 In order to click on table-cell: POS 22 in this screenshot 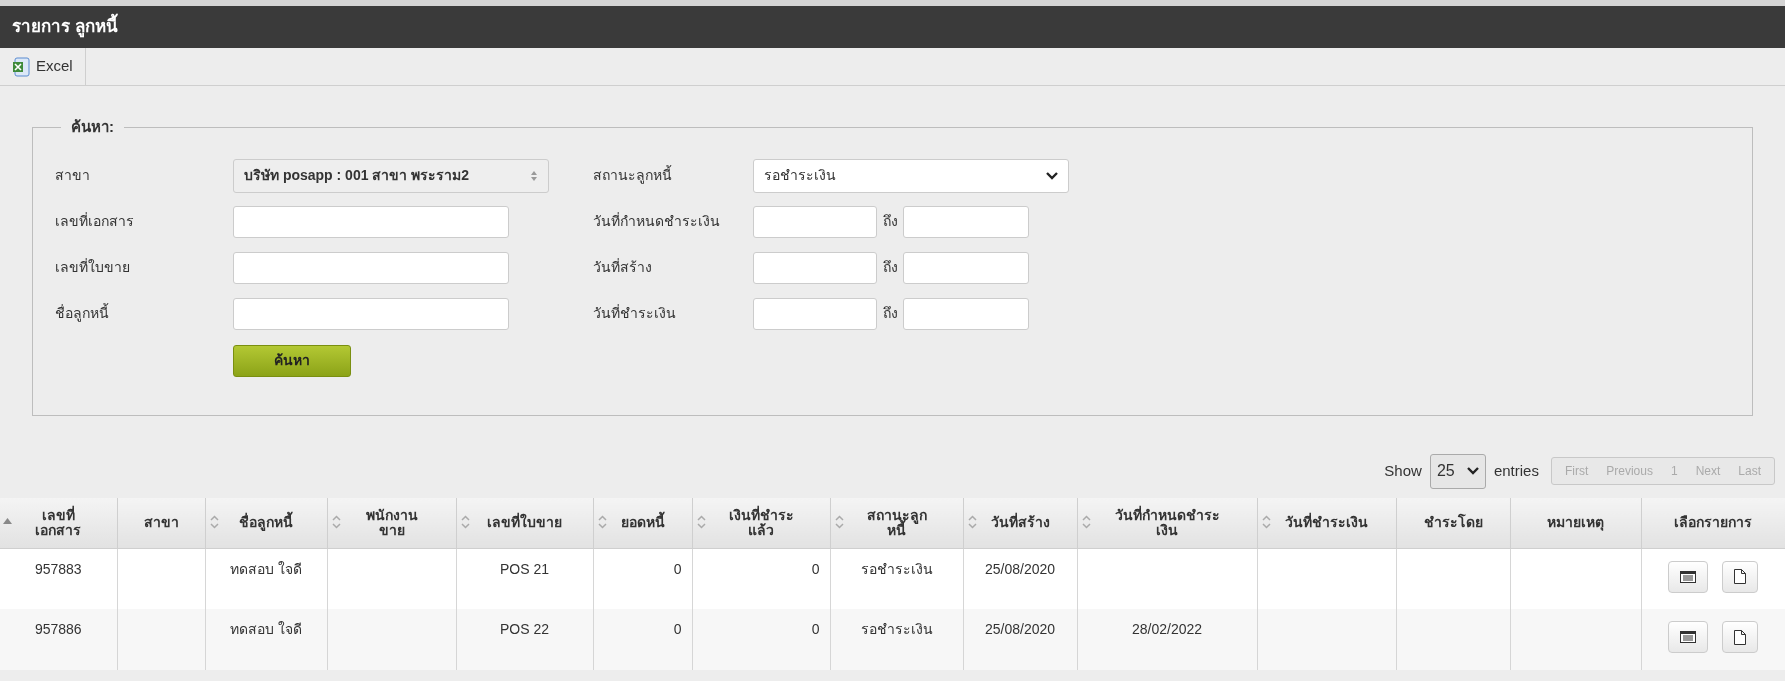, I will do `click(524, 629)`.